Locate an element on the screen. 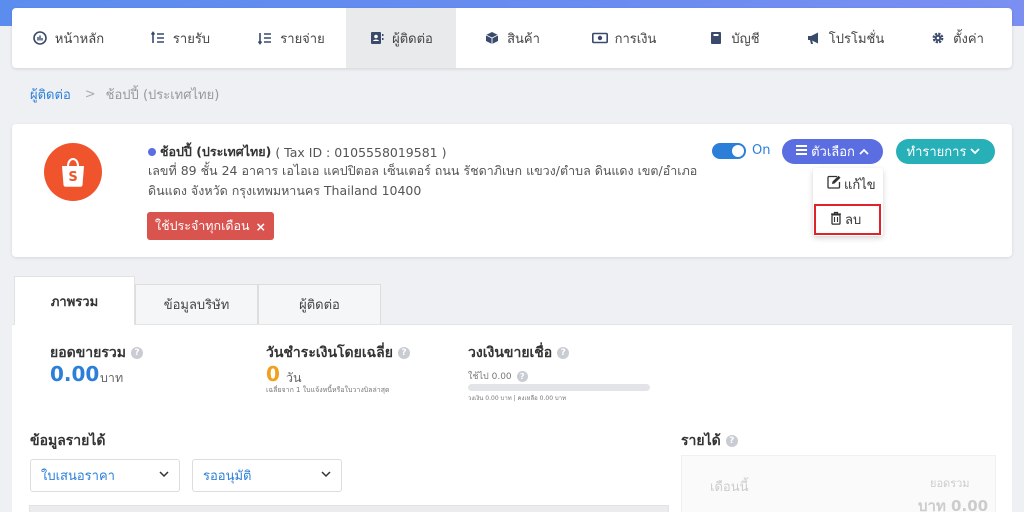  nav-item-settings: ตั้งค่า is located at coordinates (957, 38).